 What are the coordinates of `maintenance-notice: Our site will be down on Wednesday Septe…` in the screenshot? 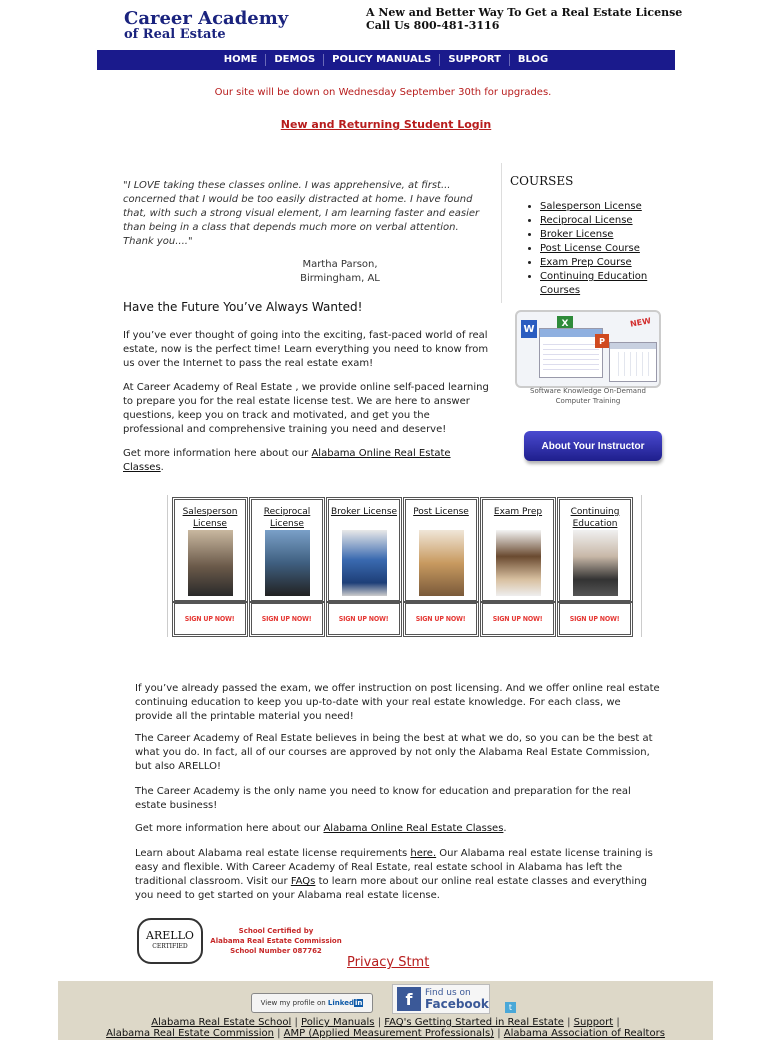 It's located at (383, 92).